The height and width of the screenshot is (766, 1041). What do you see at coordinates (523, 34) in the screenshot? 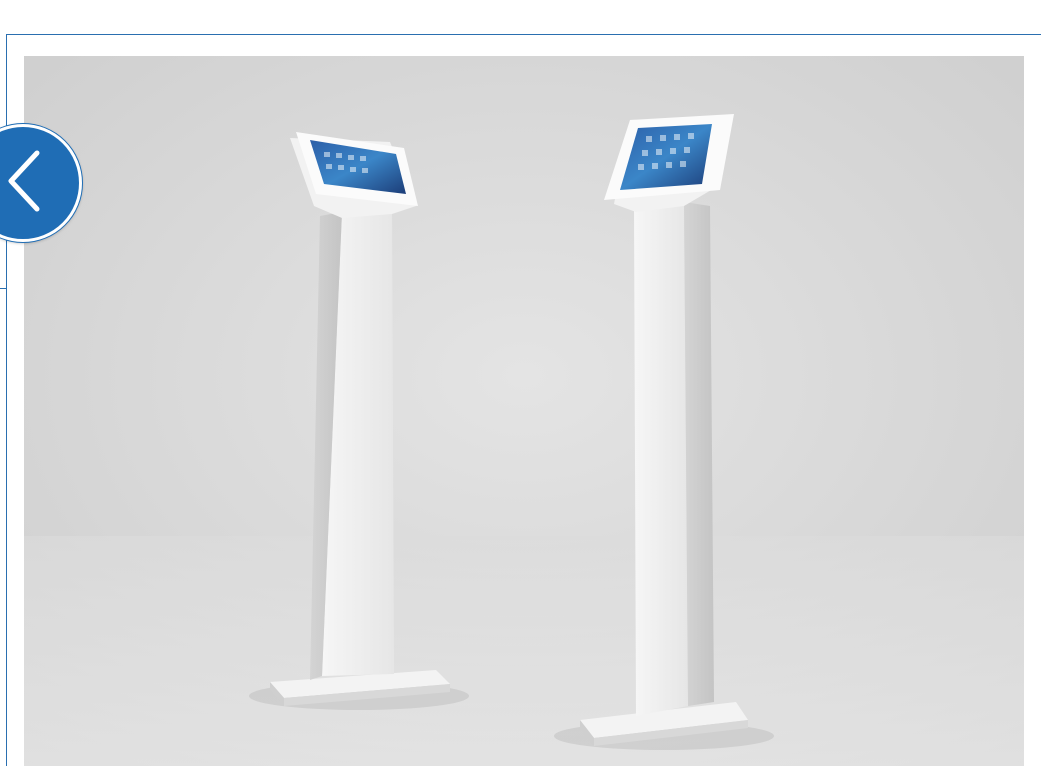
I see `top-border` at bounding box center [523, 34].